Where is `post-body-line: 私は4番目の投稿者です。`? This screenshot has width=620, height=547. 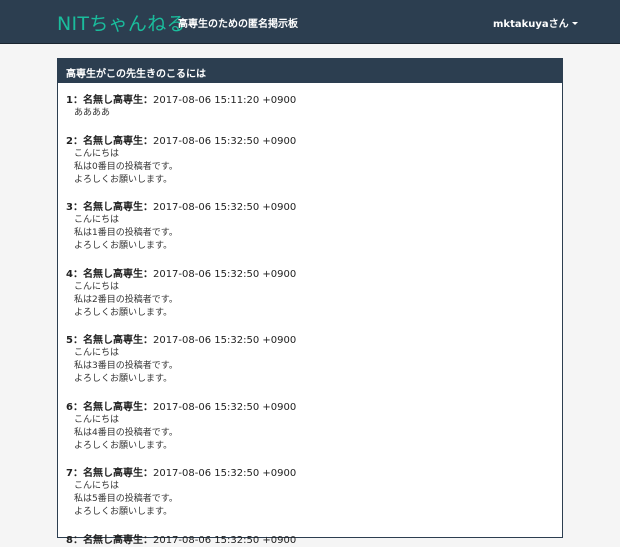 post-body-line: 私は4番目の投稿者です。 is located at coordinates (126, 432).